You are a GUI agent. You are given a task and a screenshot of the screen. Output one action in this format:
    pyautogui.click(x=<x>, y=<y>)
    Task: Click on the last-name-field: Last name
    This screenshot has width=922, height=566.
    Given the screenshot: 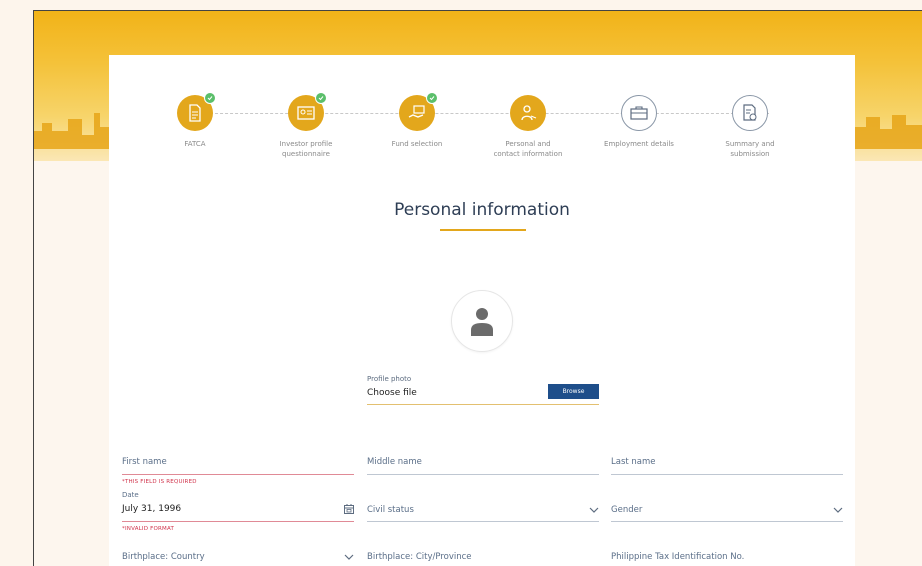 What is the action you would take?
    pyautogui.click(x=727, y=462)
    